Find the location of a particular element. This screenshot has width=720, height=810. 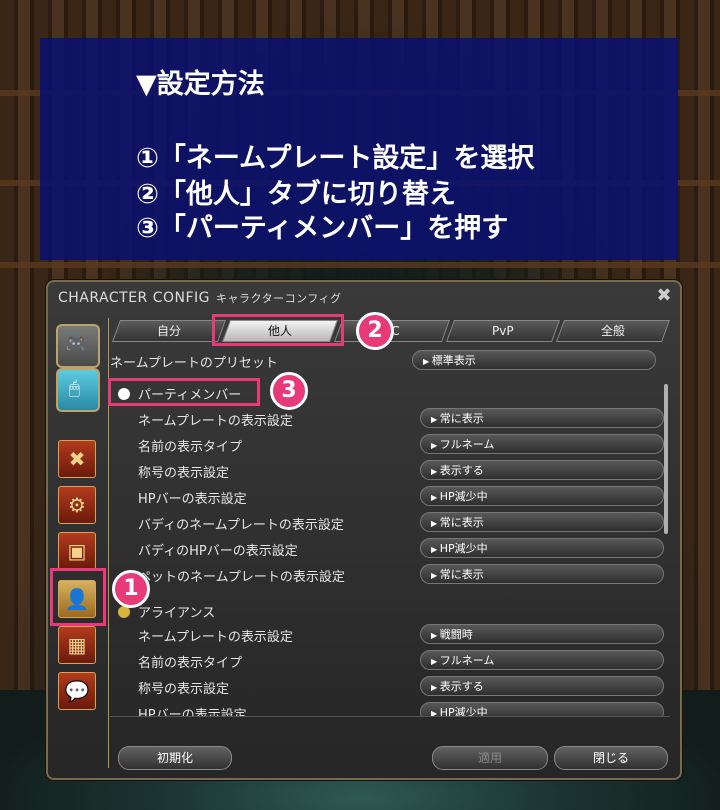

highlight-party-section is located at coordinates (184, 392).